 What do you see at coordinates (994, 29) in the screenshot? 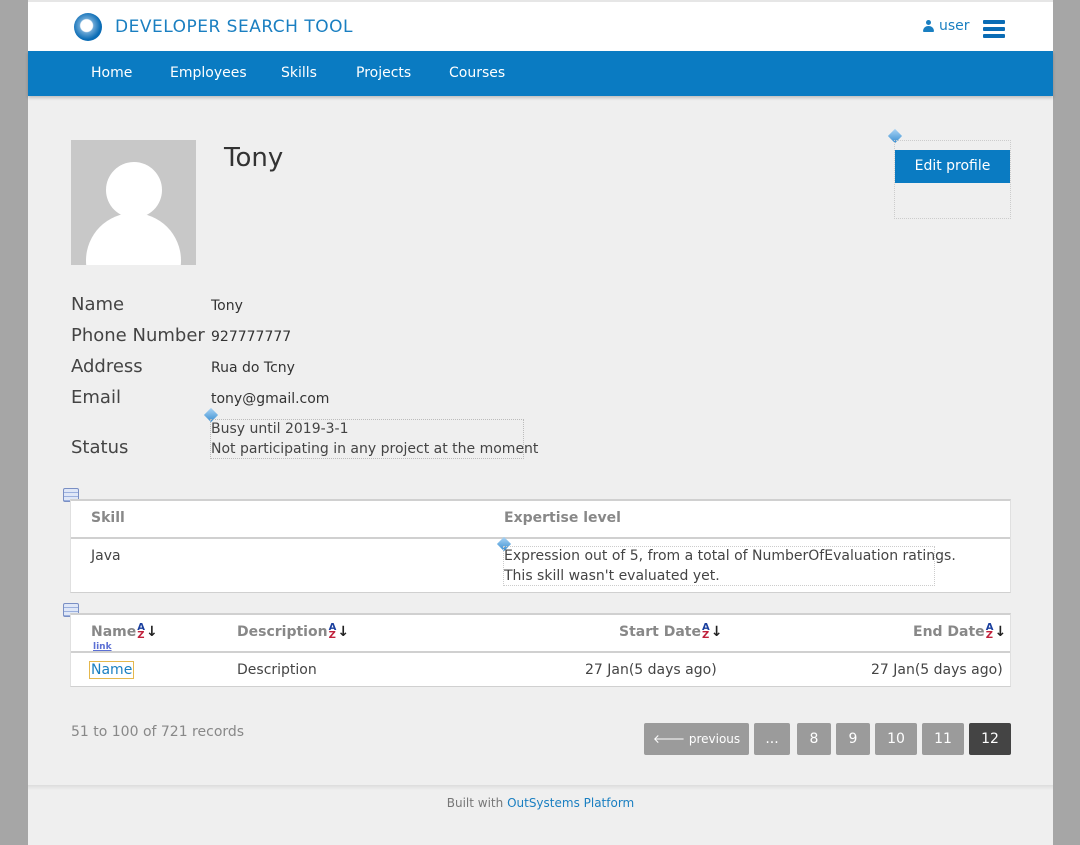
I see `hamburger-menu-icon` at bounding box center [994, 29].